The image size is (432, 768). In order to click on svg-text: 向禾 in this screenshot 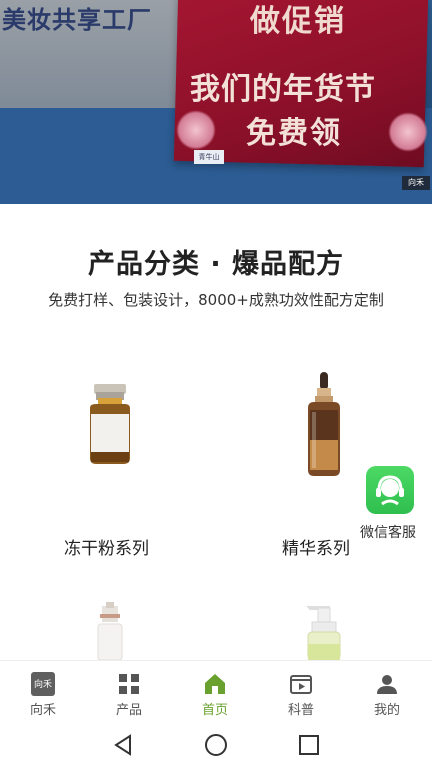, I will do `click(43, 684)`.